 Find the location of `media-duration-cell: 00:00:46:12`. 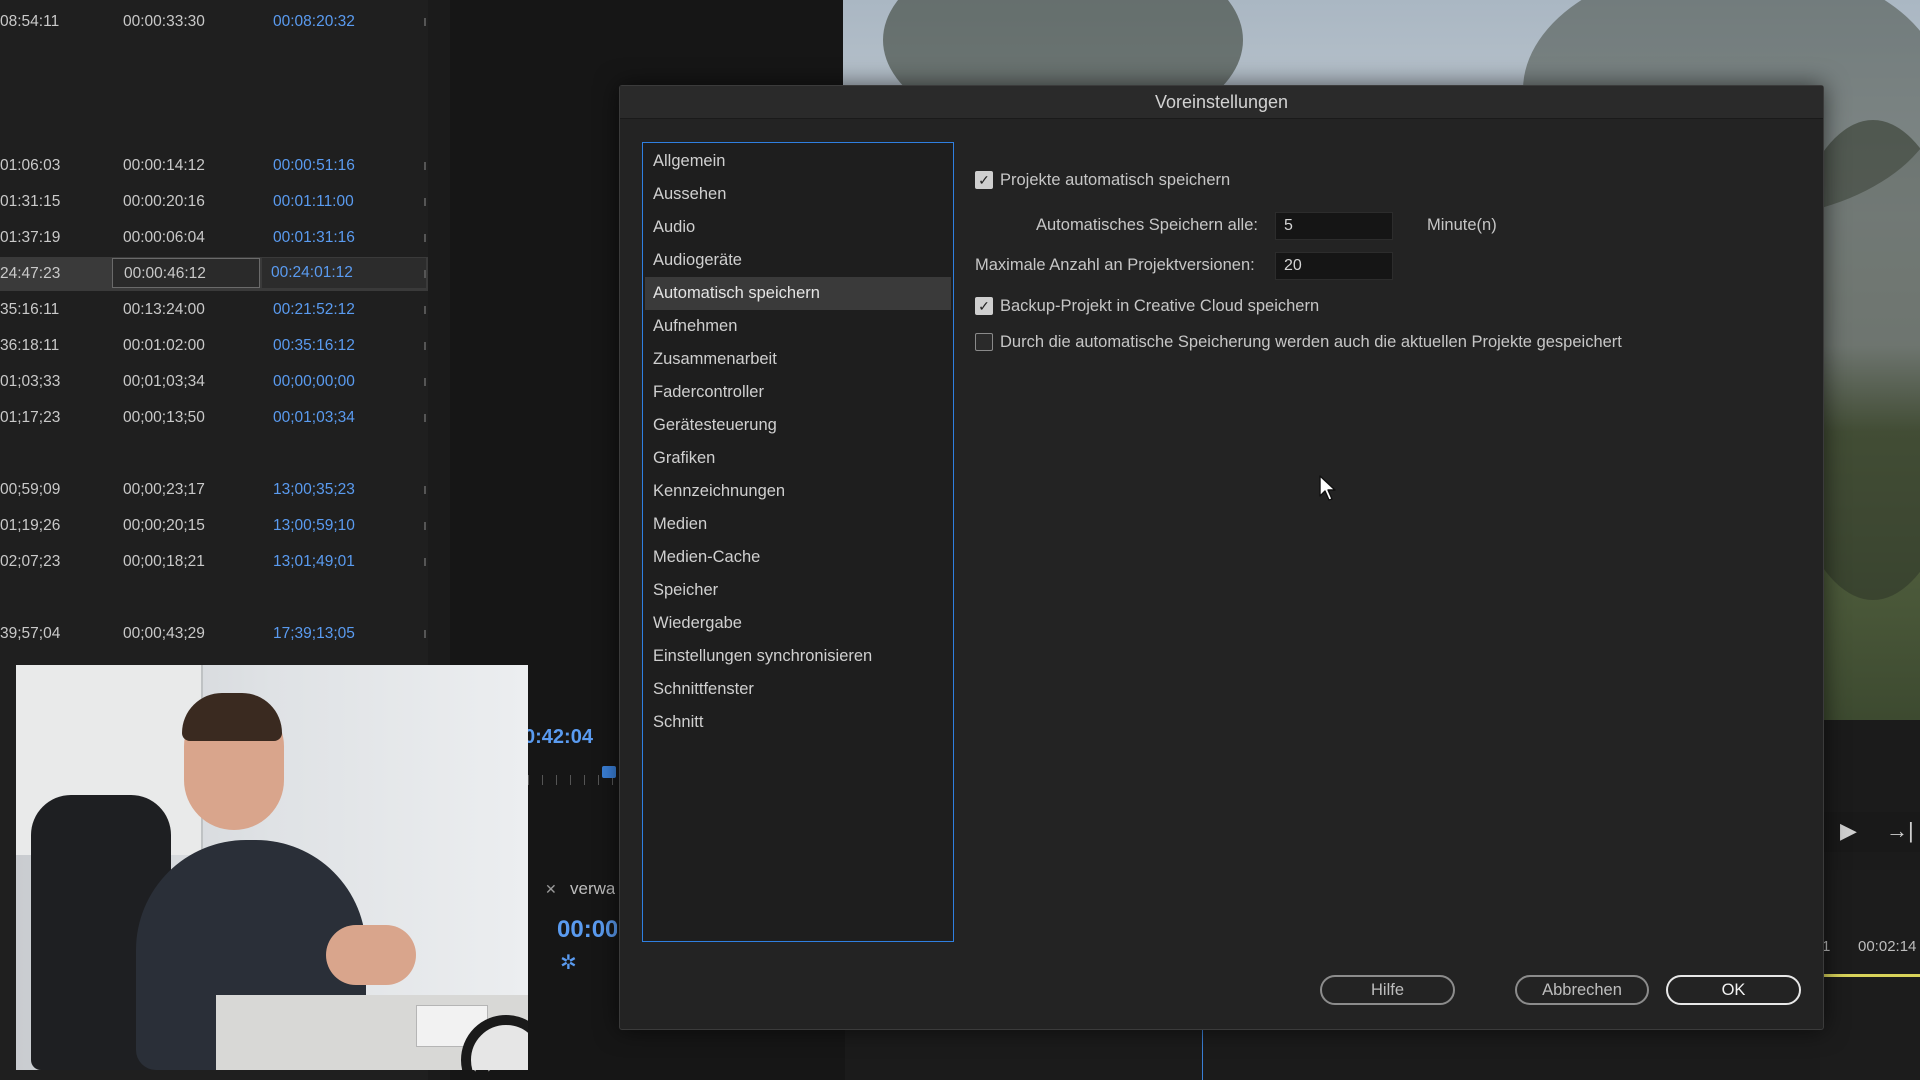

media-duration-cell: 00:00:46:12 is located at coordinates (186, 273).